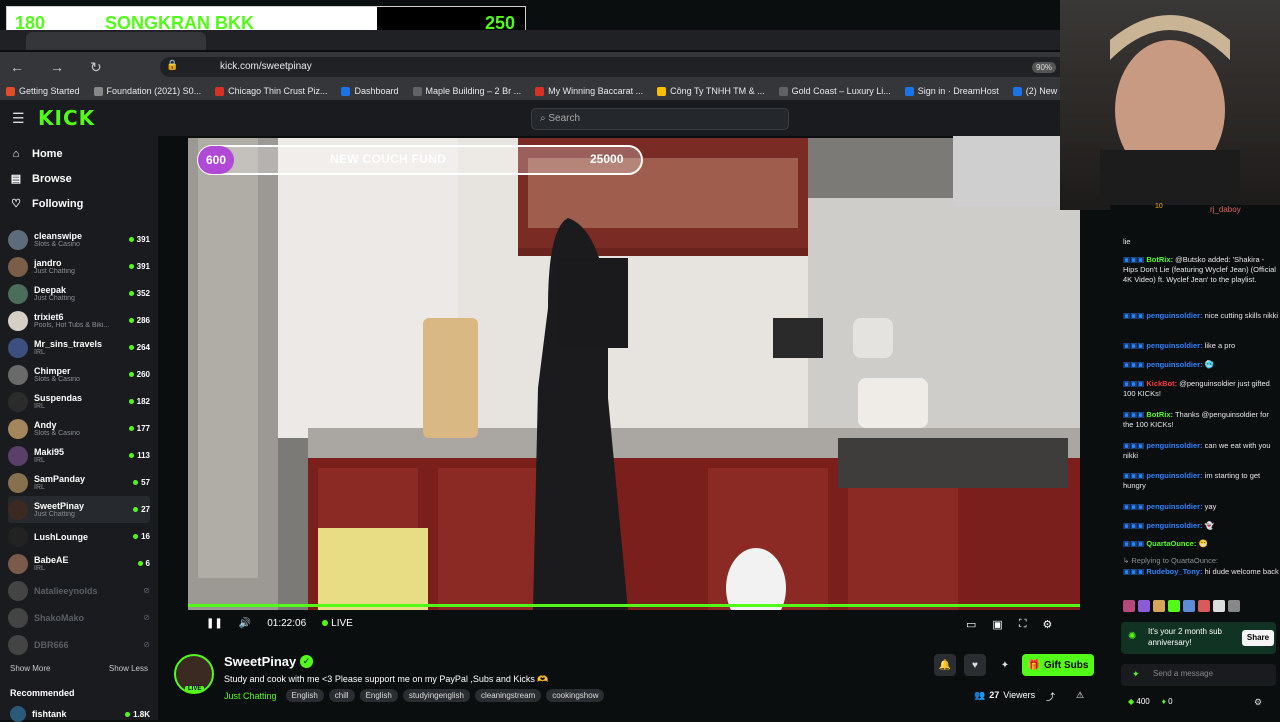 This screenshot has height=722, width=1280. Describe the element at coordinates (1171, 543) in the screenshot. I see `chat-username: QuartaOunce:` at that location.